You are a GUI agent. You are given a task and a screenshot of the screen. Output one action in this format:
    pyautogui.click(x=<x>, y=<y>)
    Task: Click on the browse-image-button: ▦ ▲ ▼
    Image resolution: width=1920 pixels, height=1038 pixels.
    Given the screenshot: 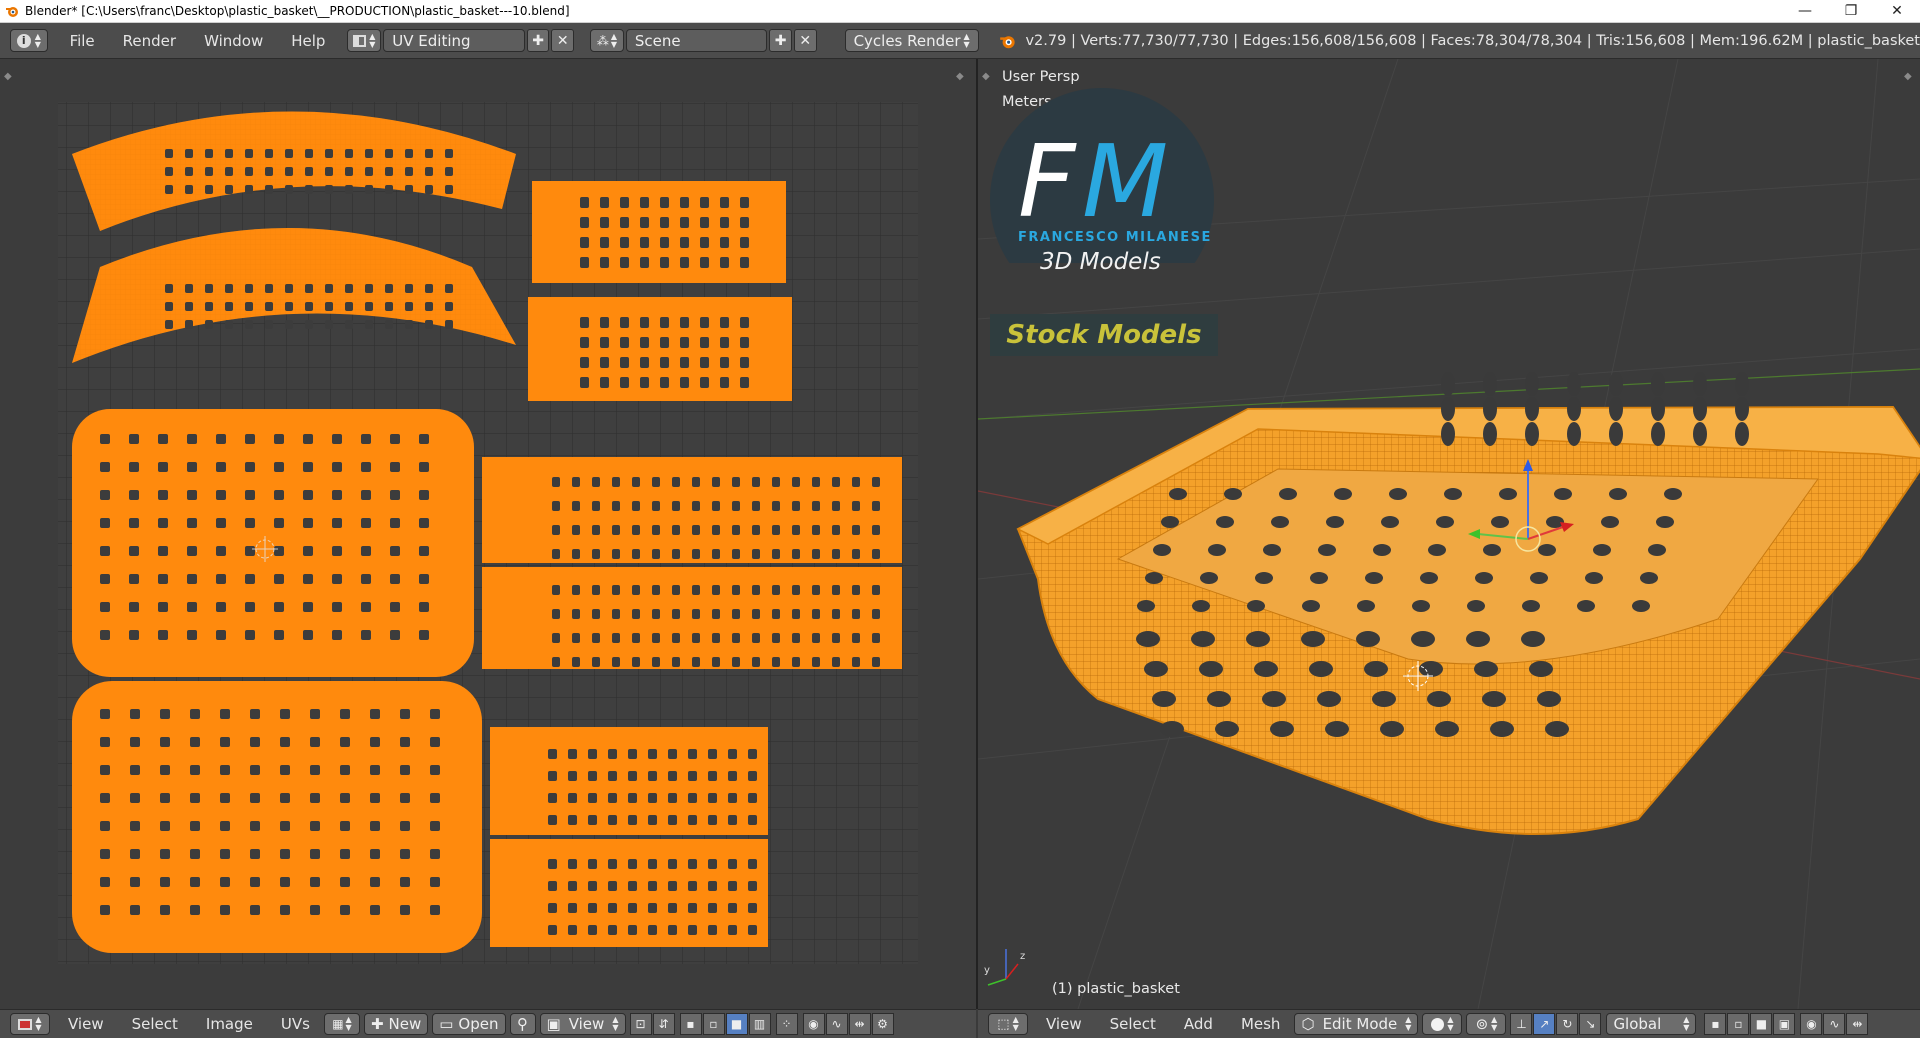 What is the action you would take?
    pyautogui.click(x=341, y=1024)
    